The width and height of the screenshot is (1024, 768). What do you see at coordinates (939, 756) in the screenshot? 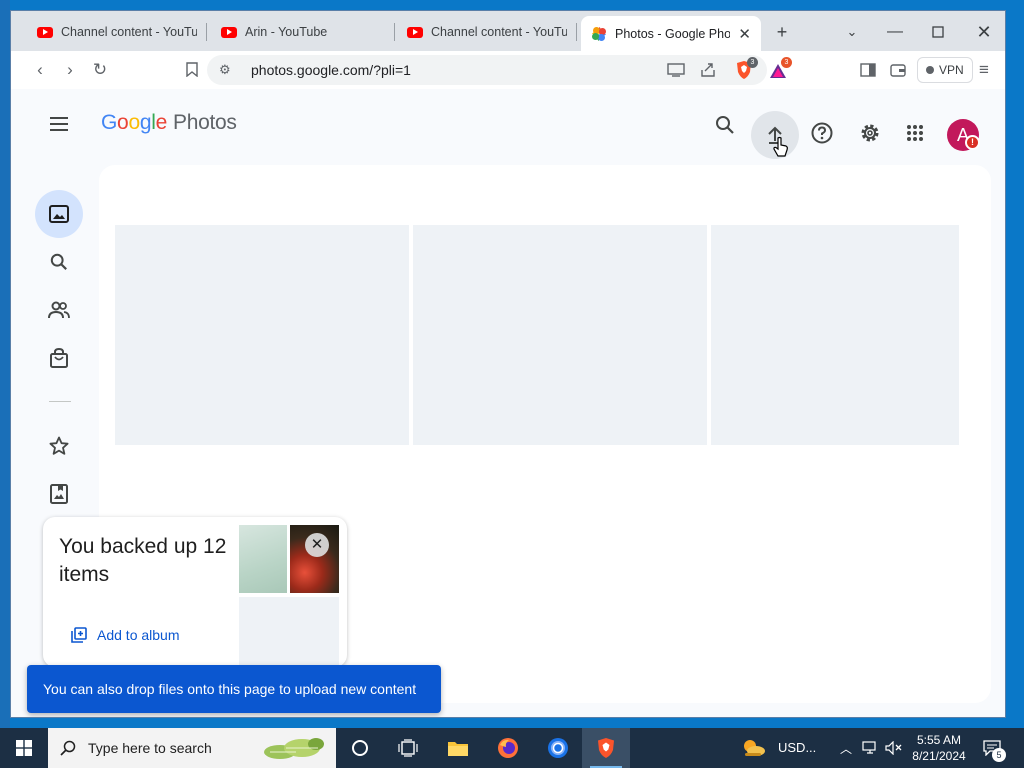
I see `clock-date: 8/21/2024` at bounding box center [939, 756].